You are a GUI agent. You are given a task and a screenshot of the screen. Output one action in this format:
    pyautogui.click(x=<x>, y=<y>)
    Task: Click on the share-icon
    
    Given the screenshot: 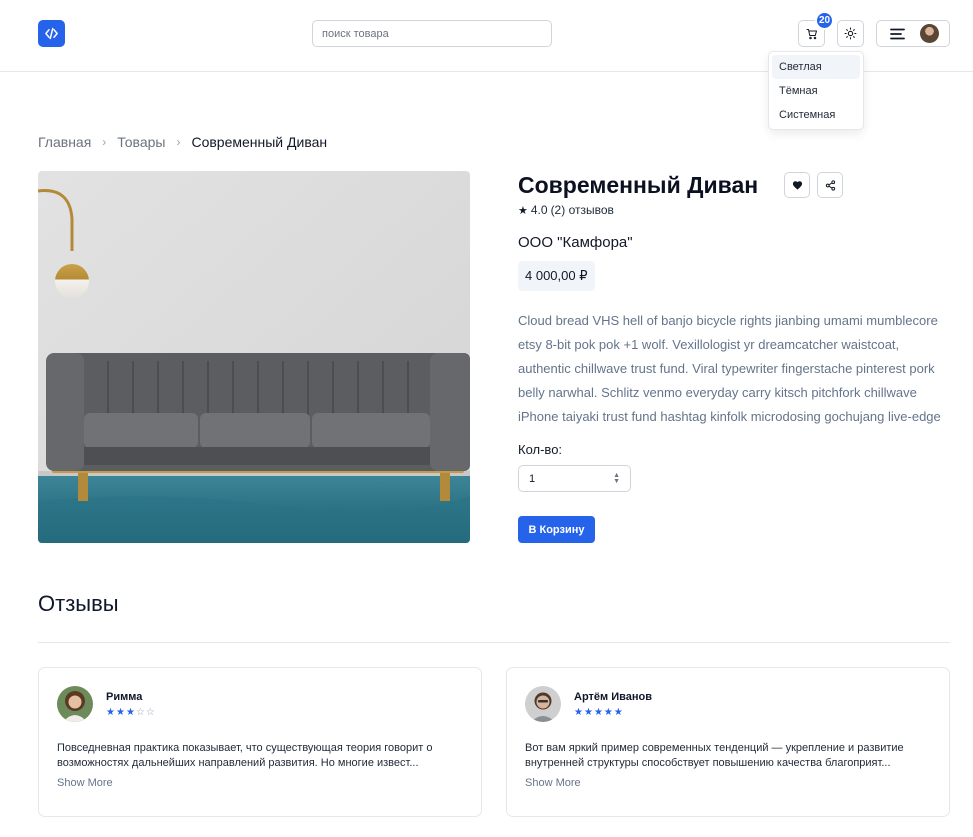 What is the action you would take?
    pyautogui.click(x=830, y=185)
    